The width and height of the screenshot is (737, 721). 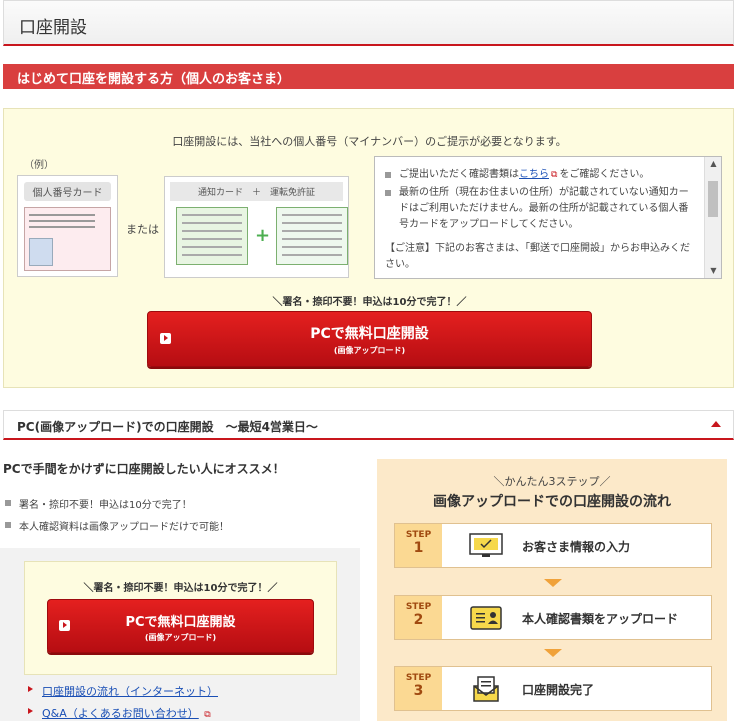 I want to click on list-item: Q&A（よくあるお問い合わせ） ⧉, so click(x=123, y=713).